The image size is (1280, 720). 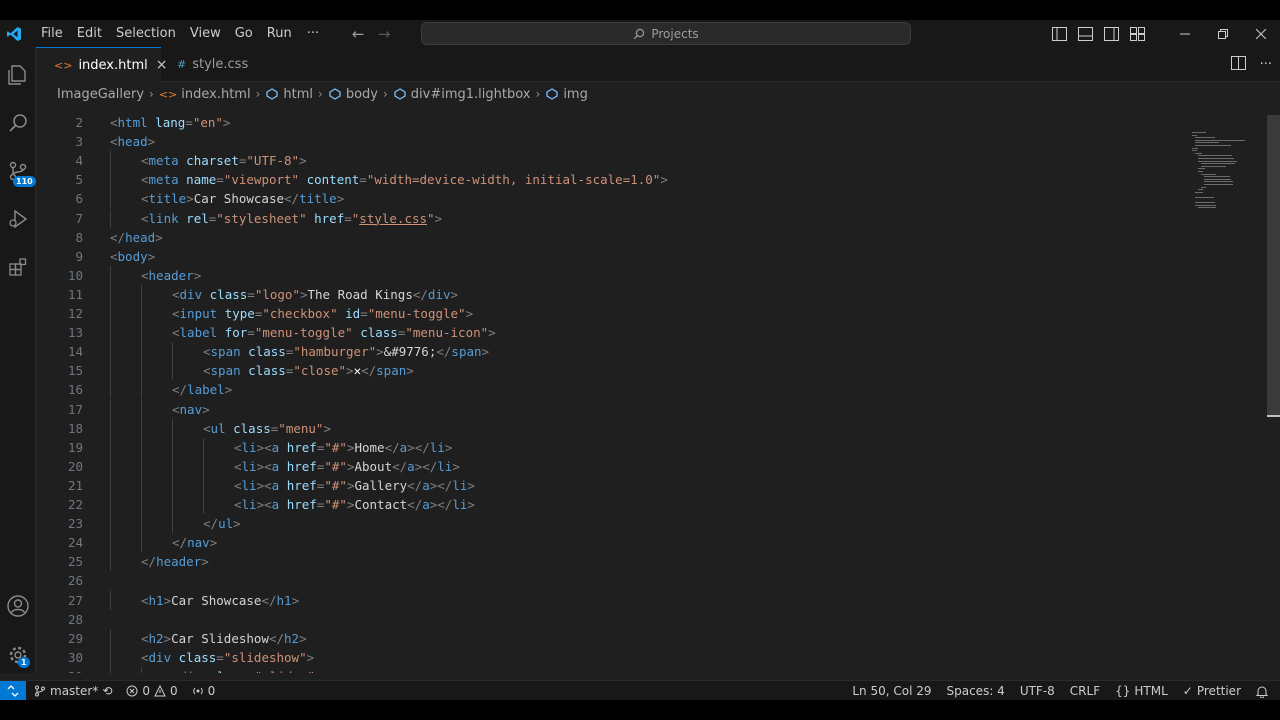 What do you see at coordinates (1212, 691) in the screenshot?
I see `prettier-status: ✓ Prettier` at bounding box center [1212, 691].